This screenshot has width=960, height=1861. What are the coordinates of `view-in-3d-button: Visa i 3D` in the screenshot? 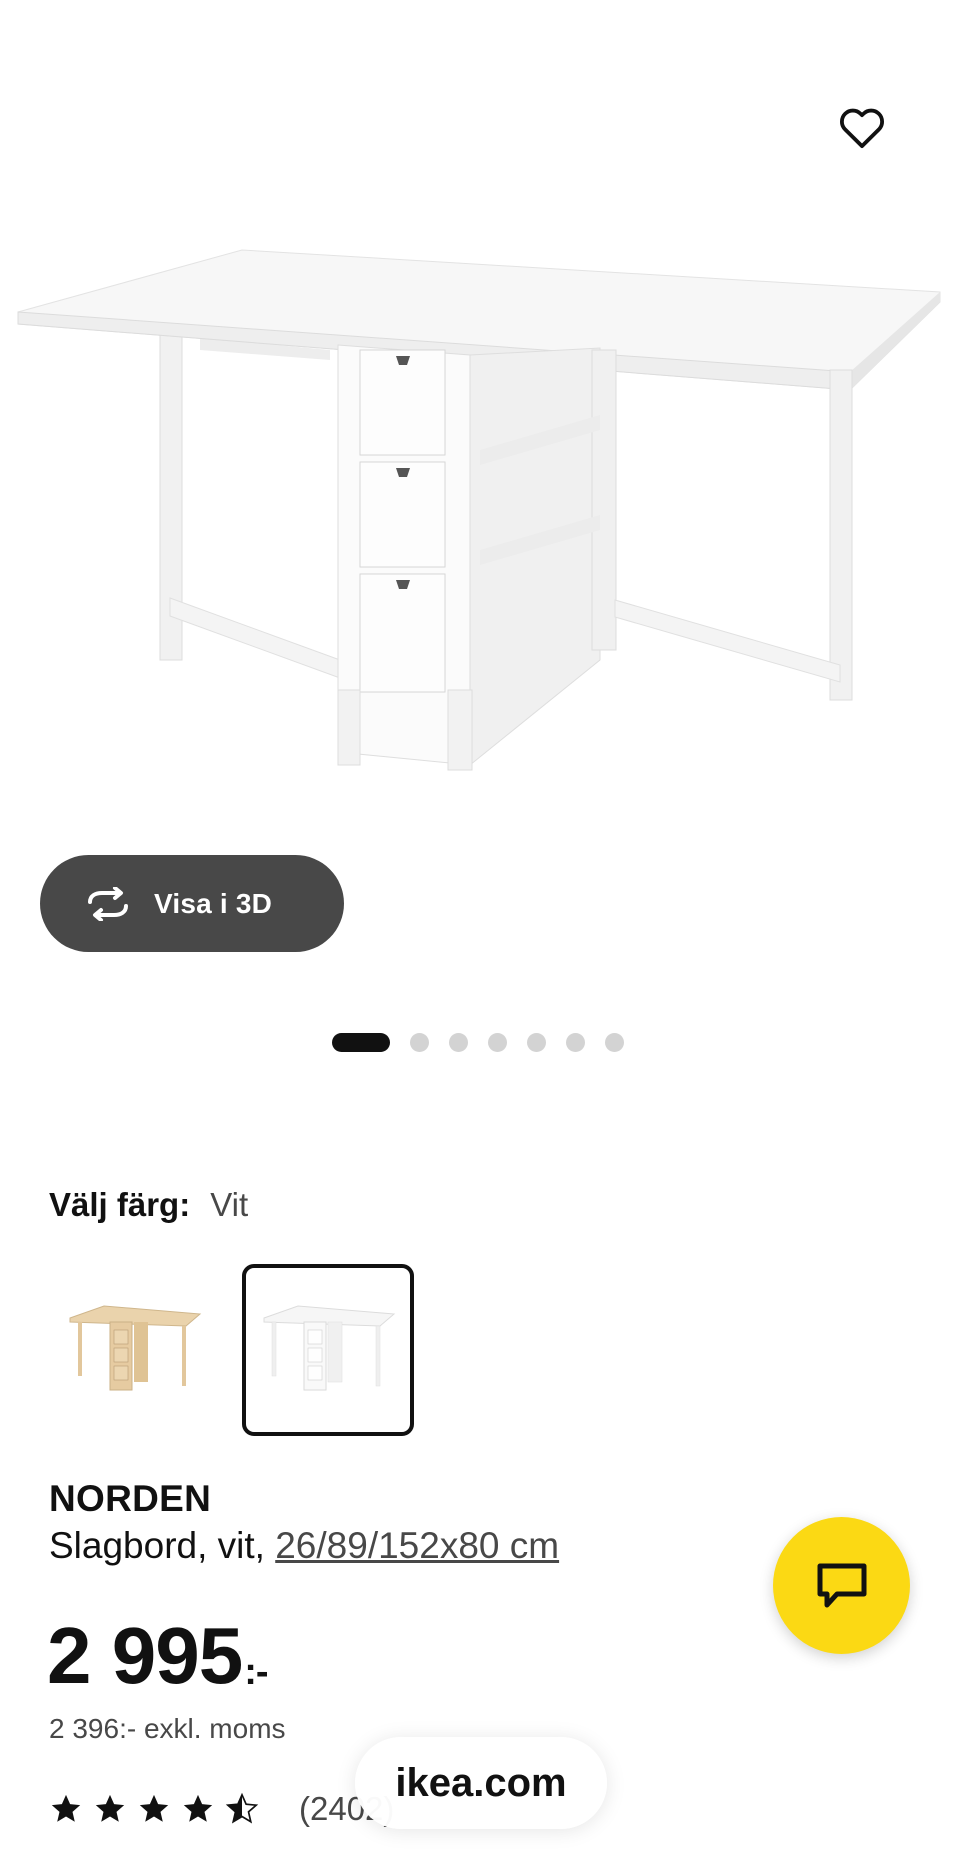 It's located at (192, 903).